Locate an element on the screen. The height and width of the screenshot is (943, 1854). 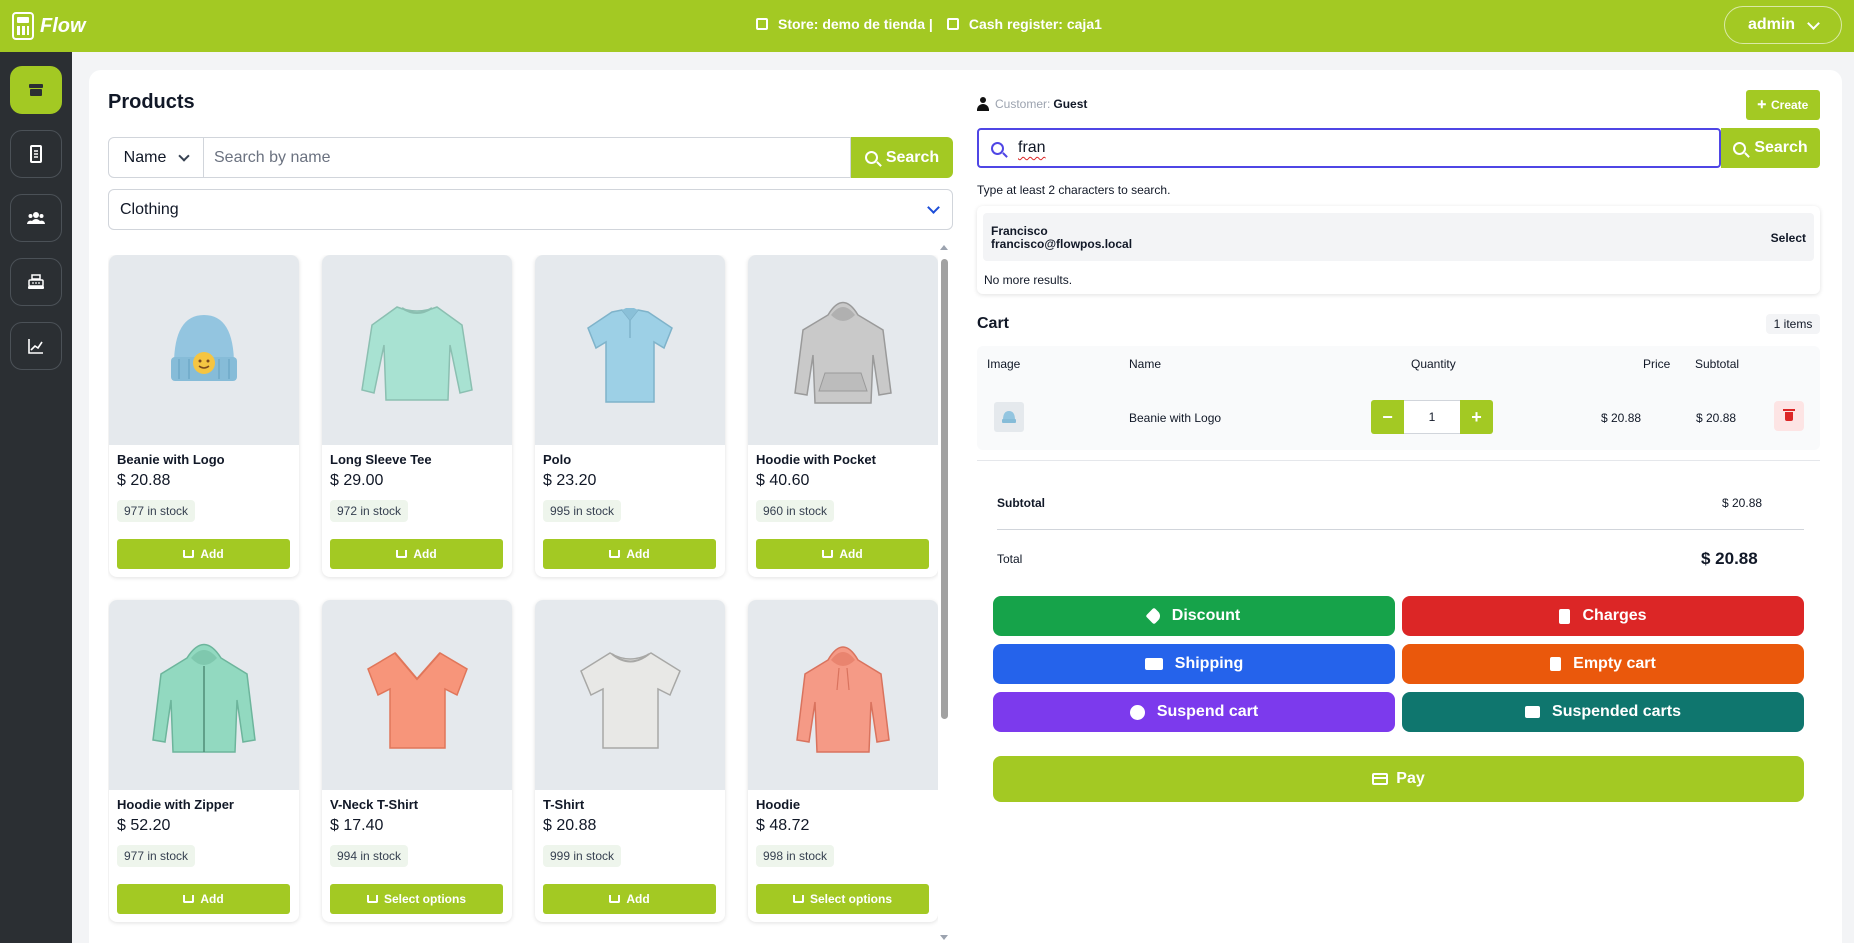
brand-name: Flow is located at coordinates (63, 25).